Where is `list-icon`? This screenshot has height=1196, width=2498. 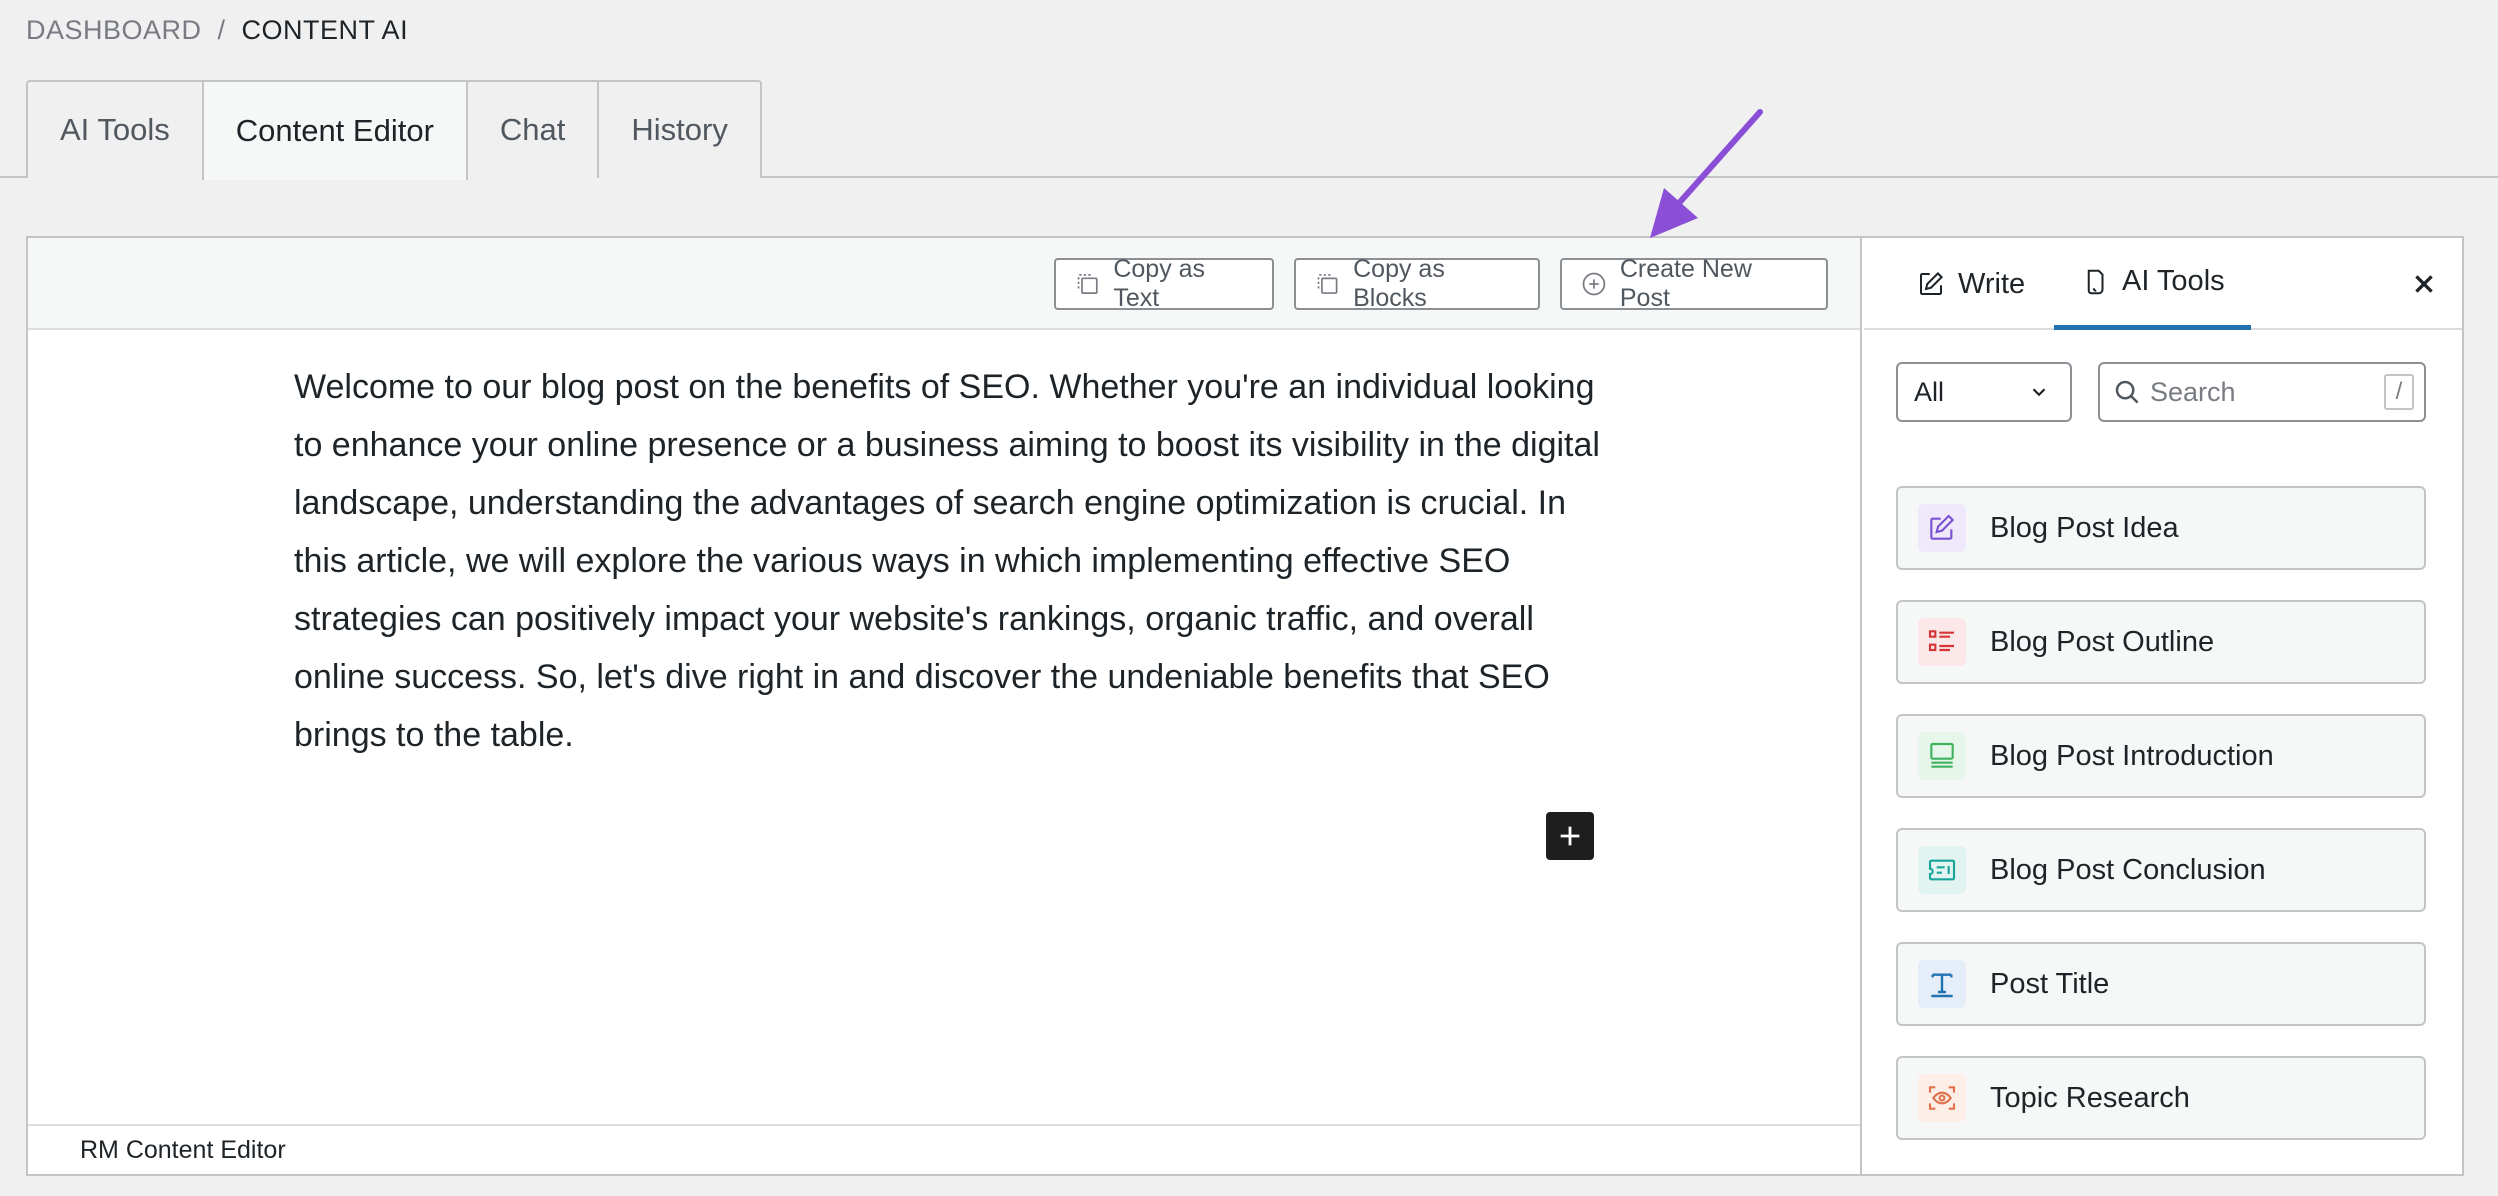
list-icon is located at coordinates (1942, 642).